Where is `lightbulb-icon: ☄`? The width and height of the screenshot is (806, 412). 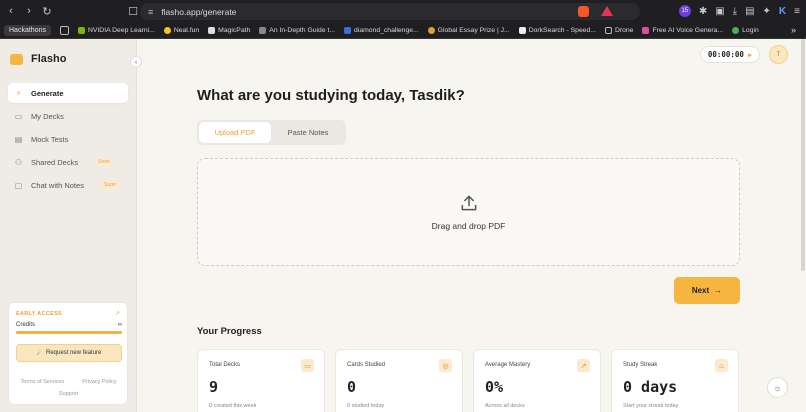 lightbulb-icon: ☄ is located at coordinates (39, 353).